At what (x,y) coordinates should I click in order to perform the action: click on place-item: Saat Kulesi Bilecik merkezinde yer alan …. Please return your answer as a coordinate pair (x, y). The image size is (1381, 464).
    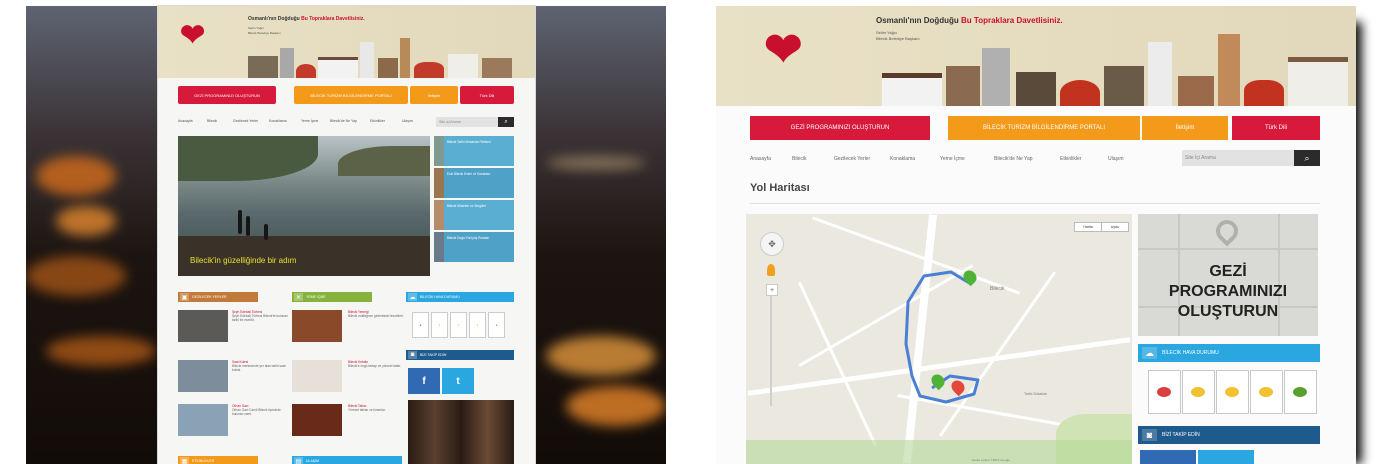
    Looking at the image, I should click on (261, 366).